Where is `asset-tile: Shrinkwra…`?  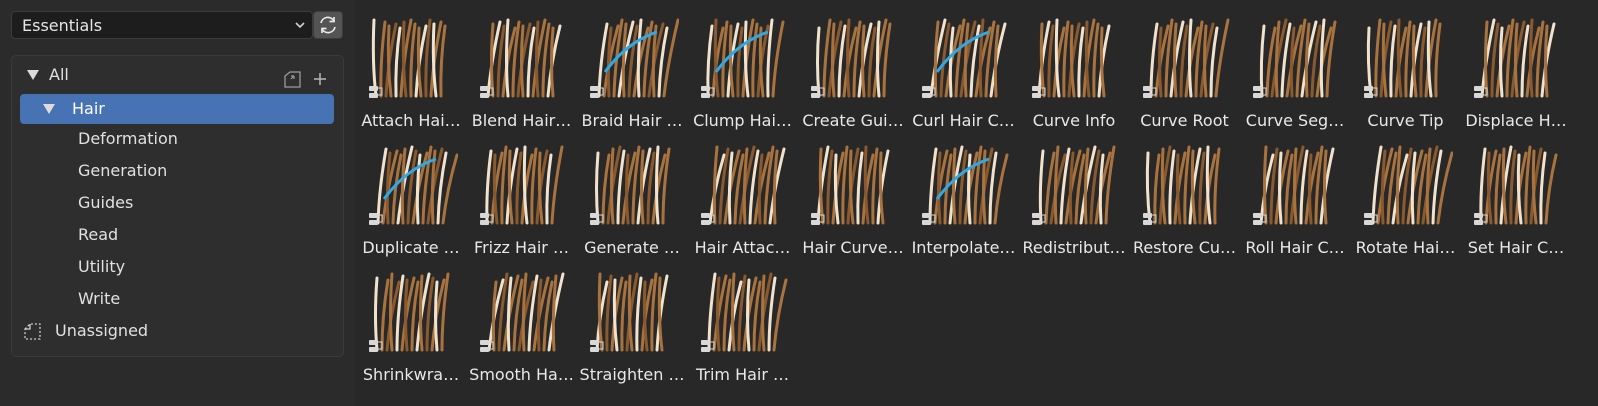
asset-tile: Shrinkwra… is located at coordinates (411, 322).